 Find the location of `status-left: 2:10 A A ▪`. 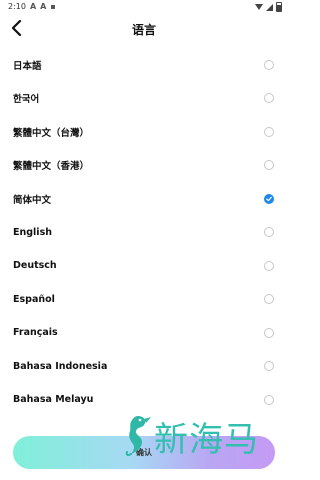

status-left: 2:10 A A ▪ is located at coordinates (32, 6).